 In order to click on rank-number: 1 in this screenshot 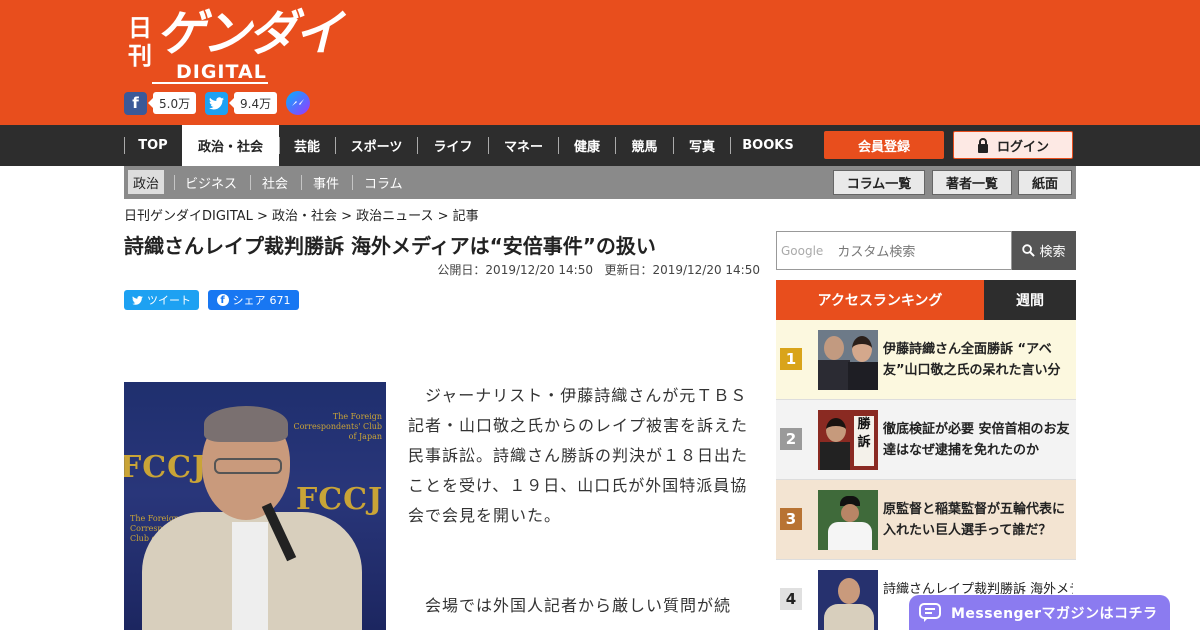, I will do `click(791, 359)`.